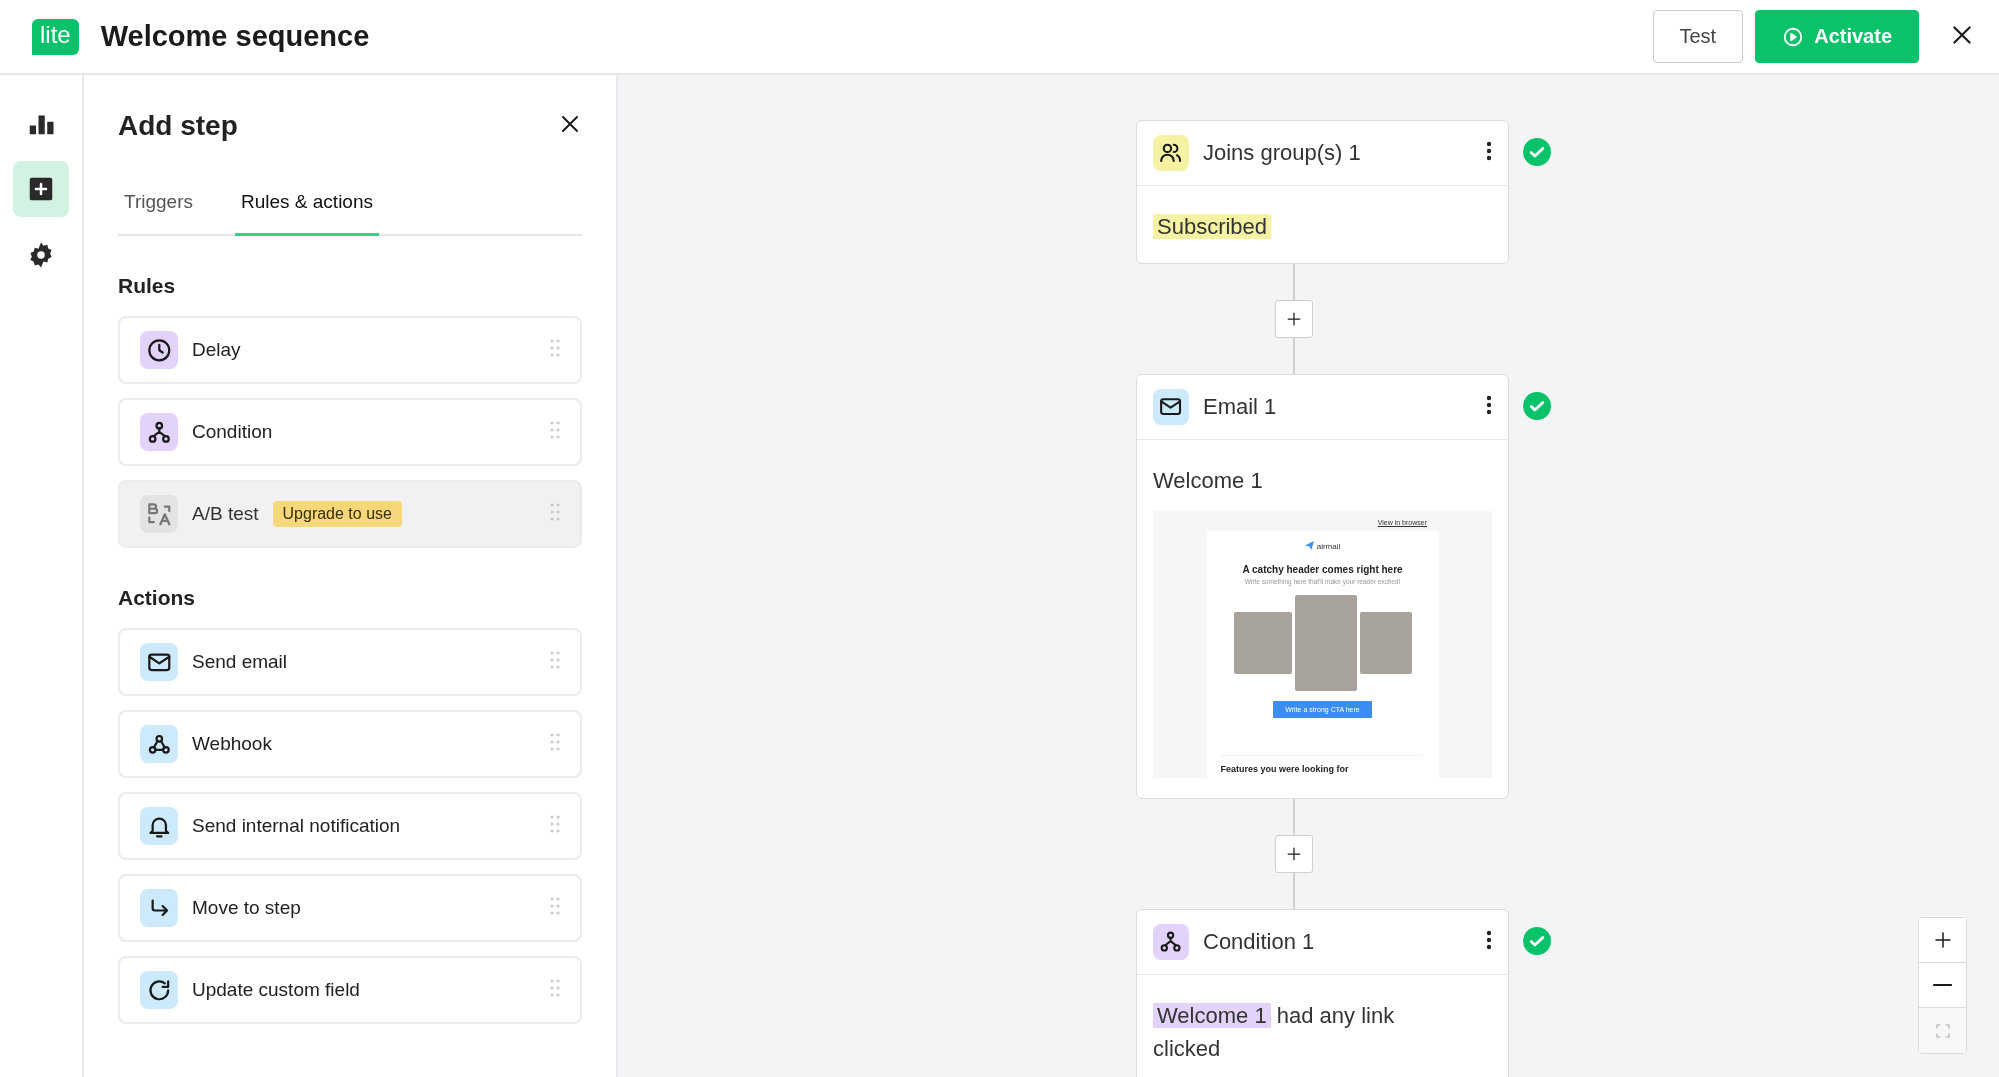 The image size is (1999, 1077). What do you see at coordinates (350, 908) in the screenshot?
I see `step-option: Move to step` at bounding box center [350, 908].